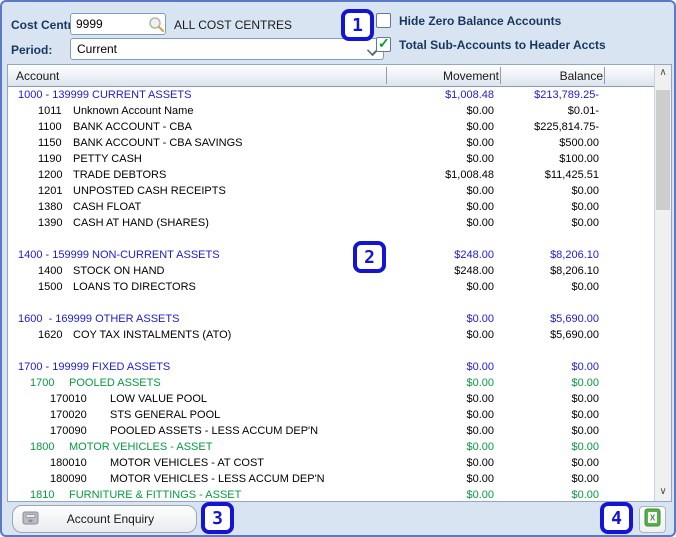 Image resolution: width=676 pixels, height=537 pixels. I want to click on hide-zero-row: ✓ Hide Zero Balance Accounts, so click(468, 20).